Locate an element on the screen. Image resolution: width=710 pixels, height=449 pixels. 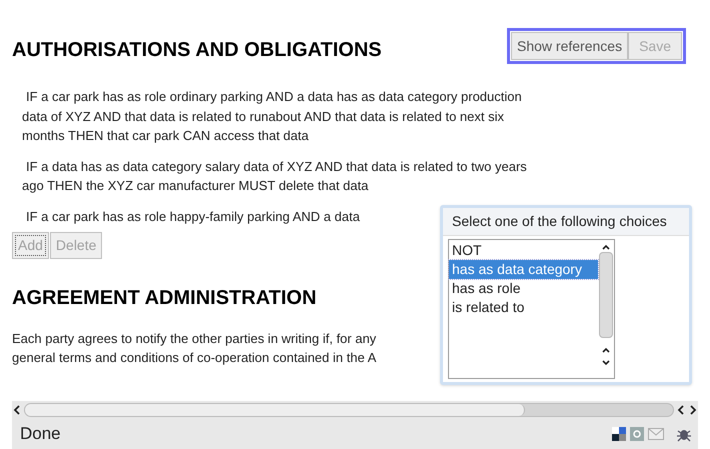
rule-text: IF a data has as data category salary data of XYZ AND that data is related to two years ago THEN the XYZ car manufacturer MUST delete that data is located at coordinates (275, 176).